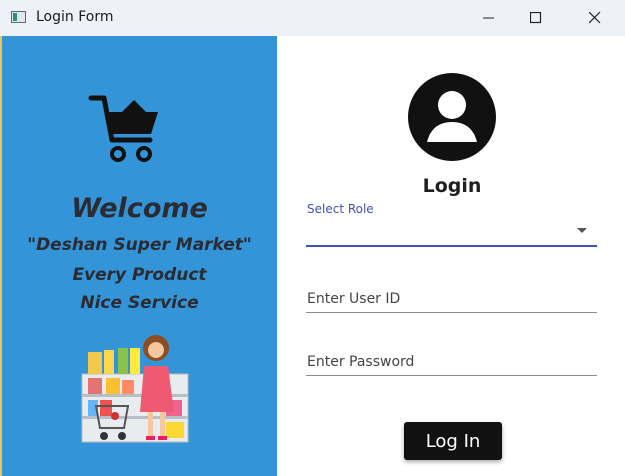 This screenshot has height=476, width=625. I want to click on close-button, so click(595, 18).